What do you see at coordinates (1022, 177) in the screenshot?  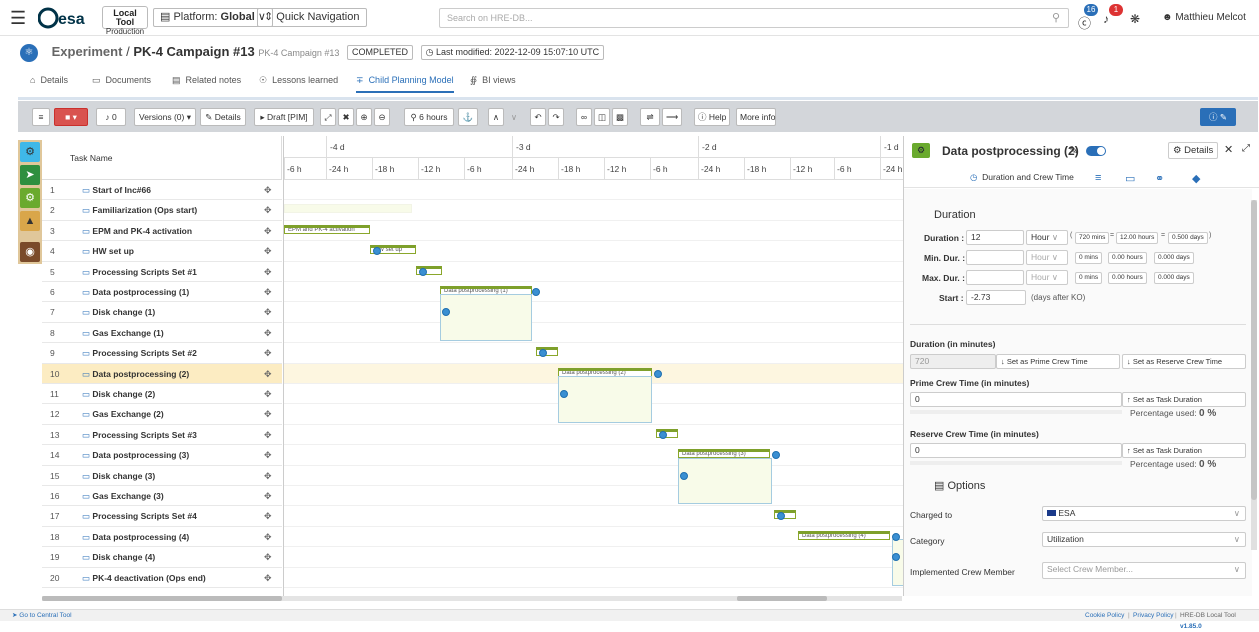 I see `subtab-duration-crew-time: ◷ Duration and Crew Time` at bounding box center [1022, 177].